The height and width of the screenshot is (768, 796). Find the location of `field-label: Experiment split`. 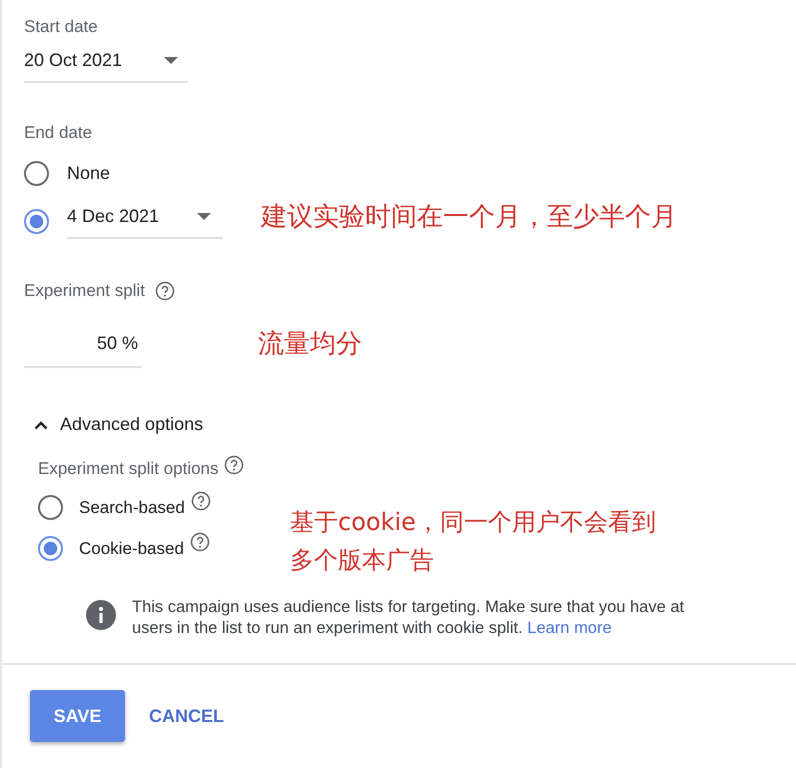

field-label: Experiment split is located at coordinates (84, 291).